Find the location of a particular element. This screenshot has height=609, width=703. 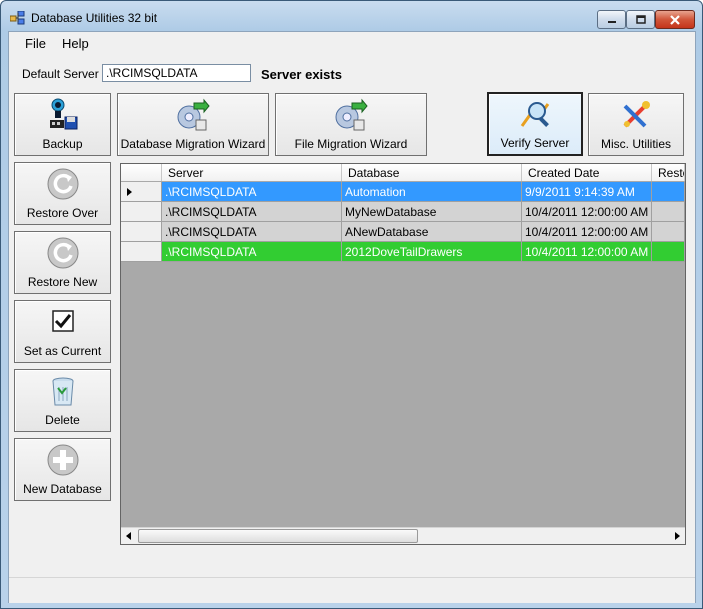

minimize-button is located at coordinates (611, 19).